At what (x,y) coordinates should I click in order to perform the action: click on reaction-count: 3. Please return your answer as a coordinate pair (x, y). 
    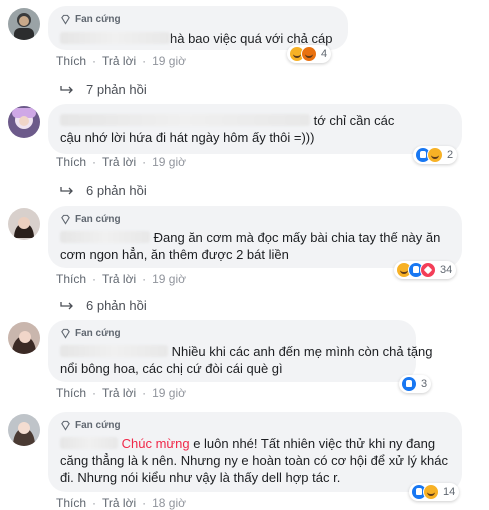
    Looking at the image, I should click on (424, 384).